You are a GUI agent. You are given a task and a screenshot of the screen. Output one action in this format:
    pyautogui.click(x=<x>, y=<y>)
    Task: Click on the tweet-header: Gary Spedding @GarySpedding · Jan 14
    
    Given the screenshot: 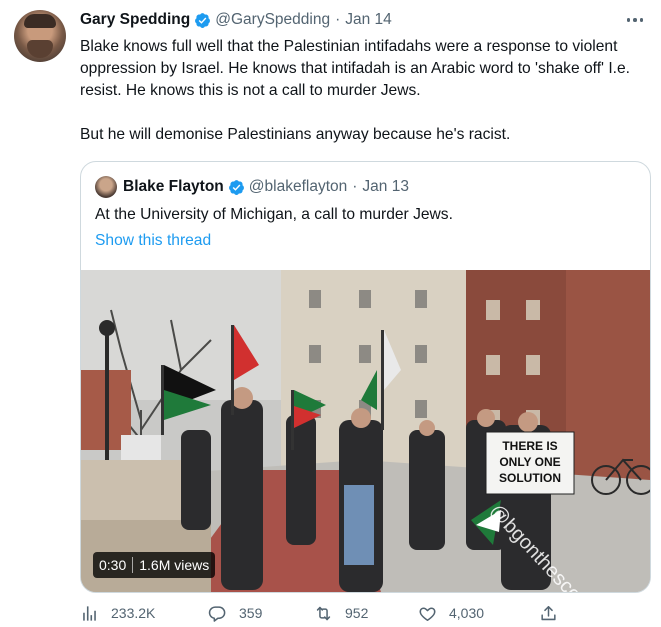 What is the action you would take?
    pyautogui.click(x=236, y=20)
    